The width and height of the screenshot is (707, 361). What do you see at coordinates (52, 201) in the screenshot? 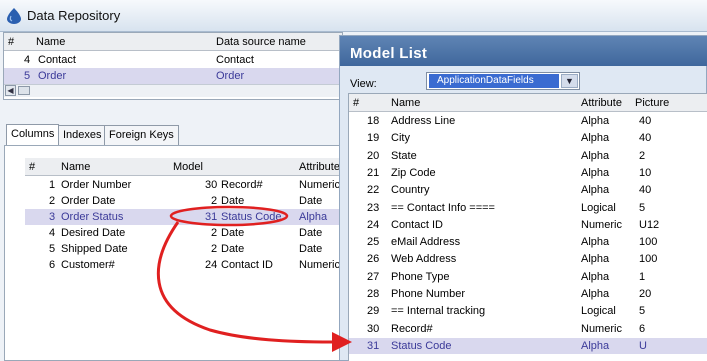
I see `row-num: 2` at bounding box center [52, 201].